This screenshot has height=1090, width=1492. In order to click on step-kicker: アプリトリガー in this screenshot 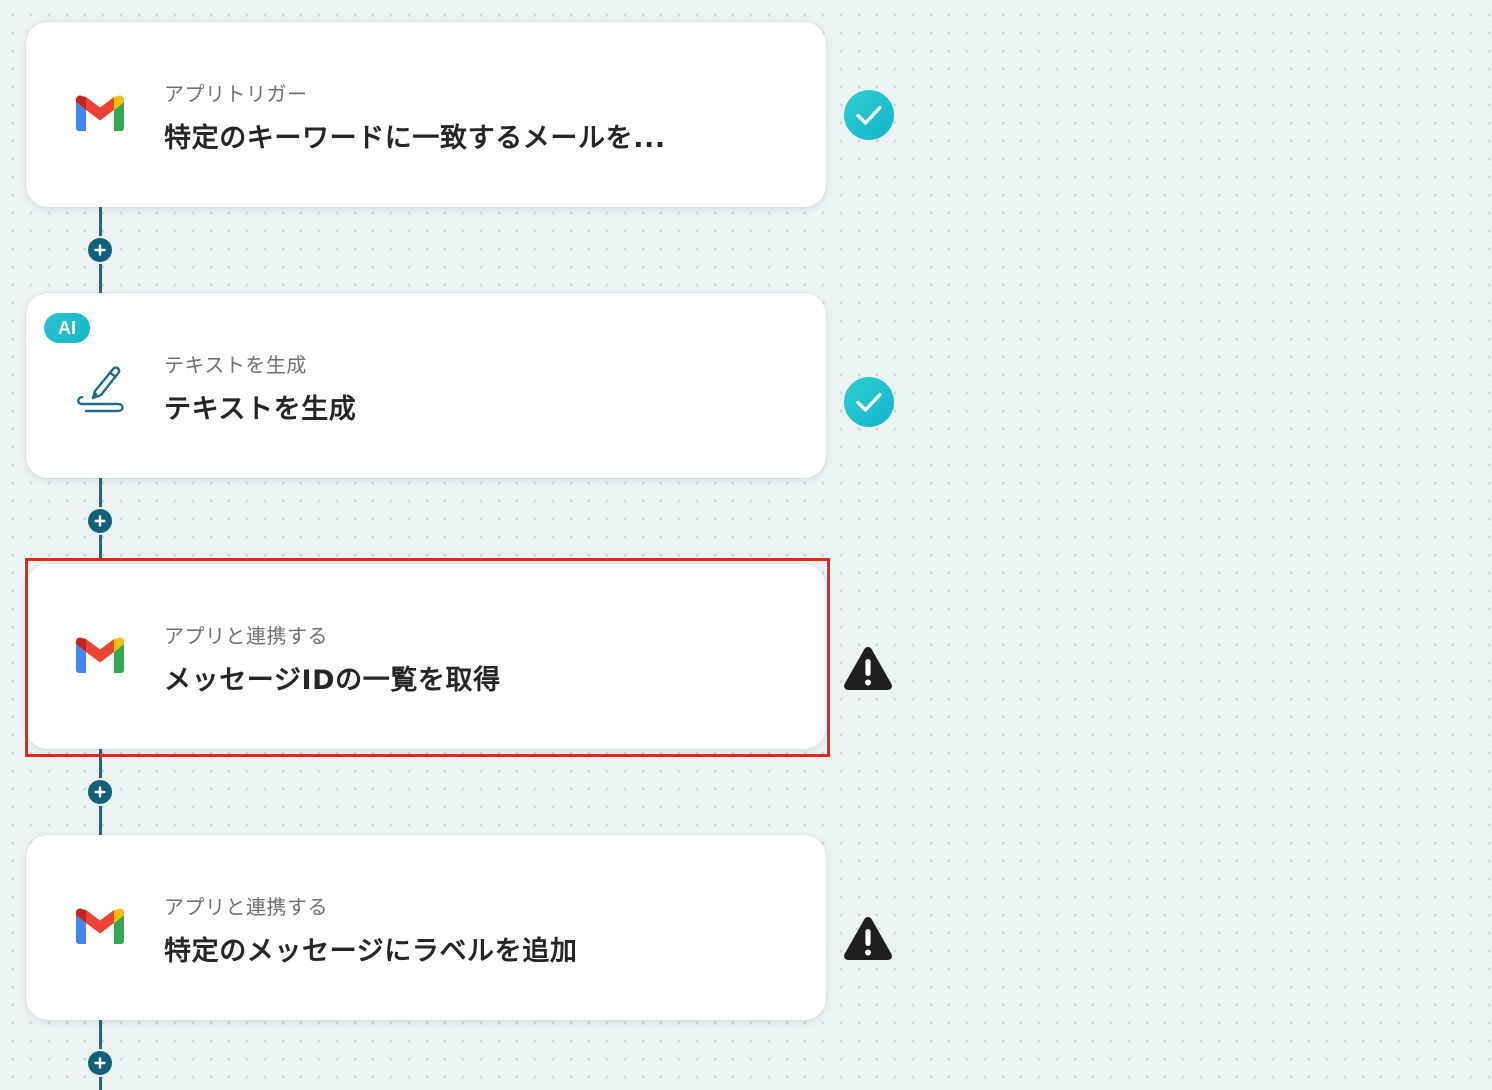, I will do `click(236, 94)`.